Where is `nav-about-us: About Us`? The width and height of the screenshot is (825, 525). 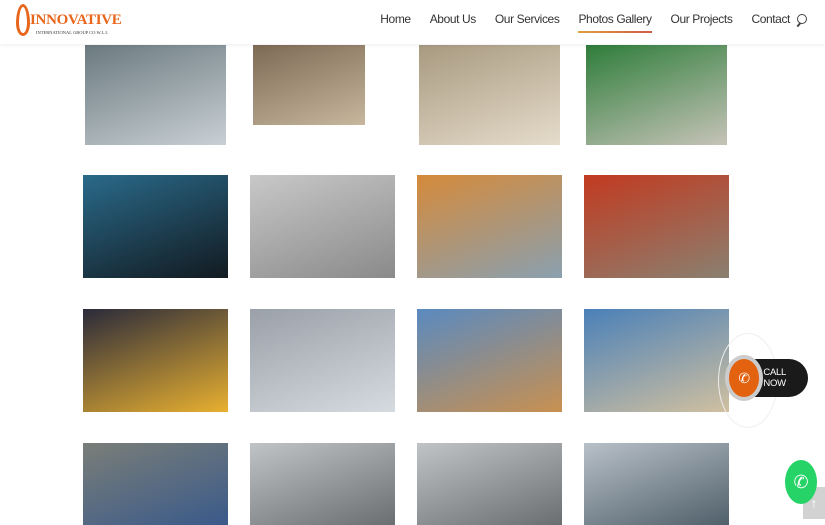 nav-about-us: About Us is located at coordinates (453, 19).